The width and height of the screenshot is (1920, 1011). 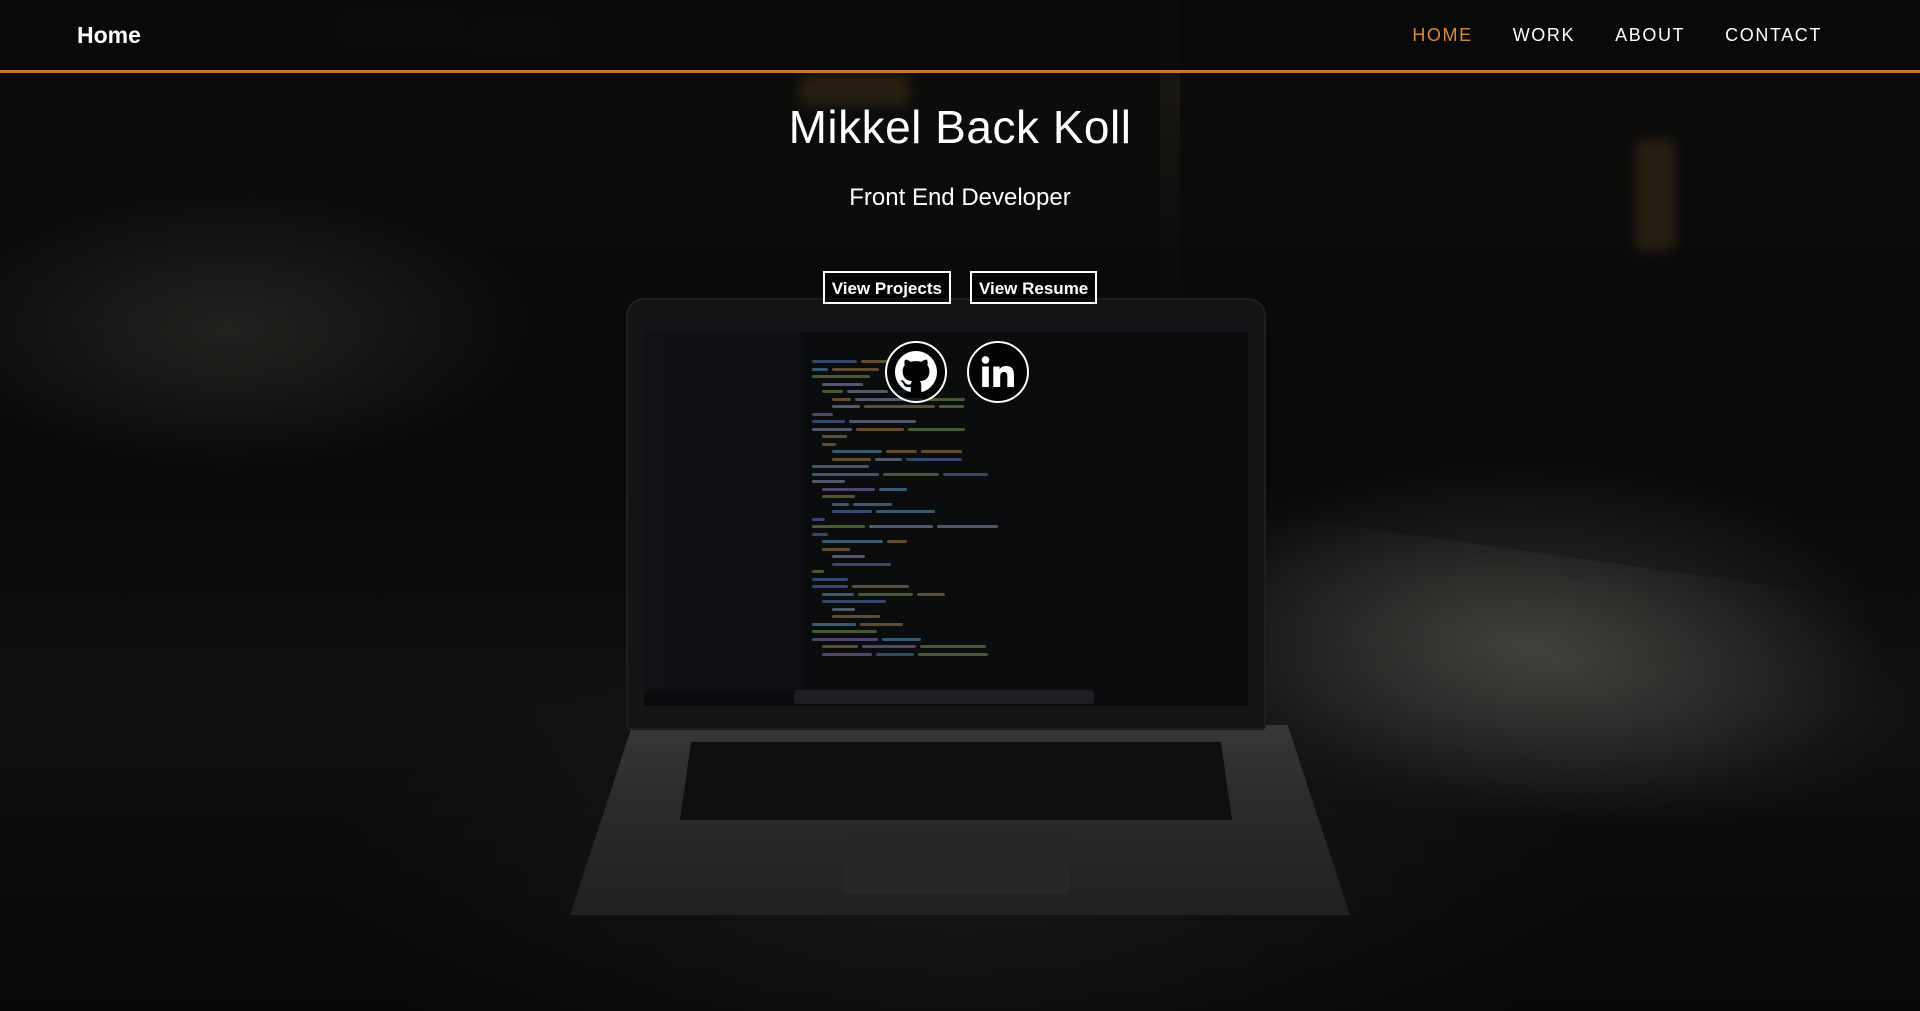 What do you see at coordinates (886, 287) in the screenshot?
I see `view-projects-button: View Projects` at bounding box center [886, 287].